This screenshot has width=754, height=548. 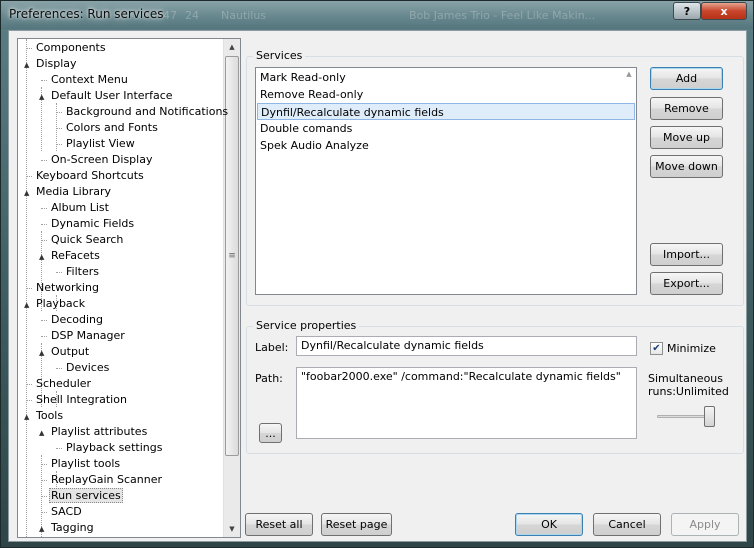 I want to click on help-button: ?, so click(x=687, y=11).